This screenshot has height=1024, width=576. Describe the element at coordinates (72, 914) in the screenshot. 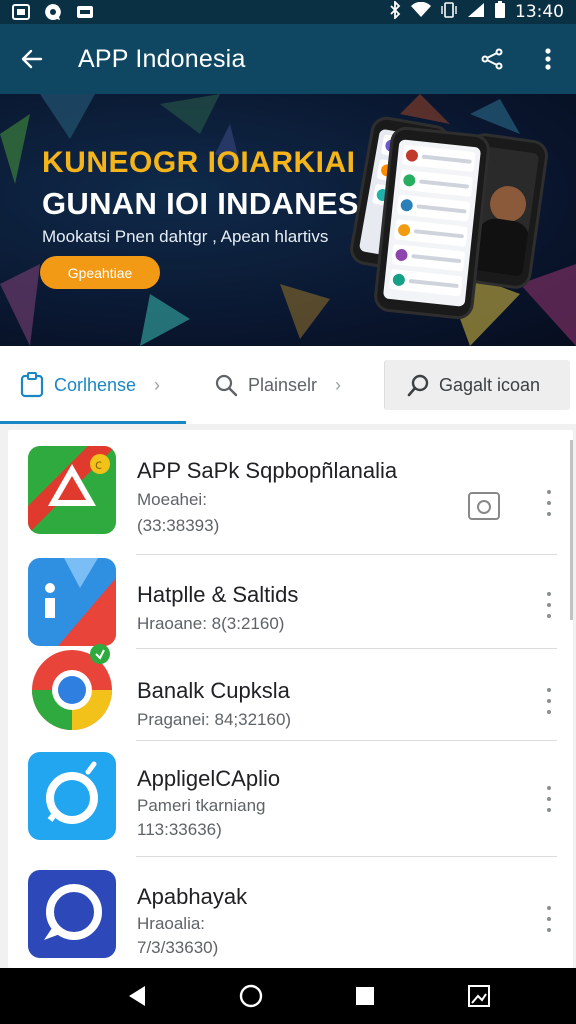

I see `chat-bubble-app-icon` at that location.